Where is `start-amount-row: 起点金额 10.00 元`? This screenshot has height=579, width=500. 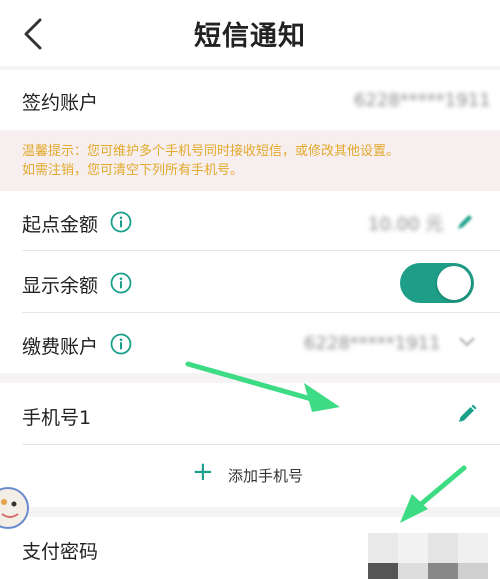 start-amount-row: 起点金额 10.00 元 is located at coordinates (250, 221).